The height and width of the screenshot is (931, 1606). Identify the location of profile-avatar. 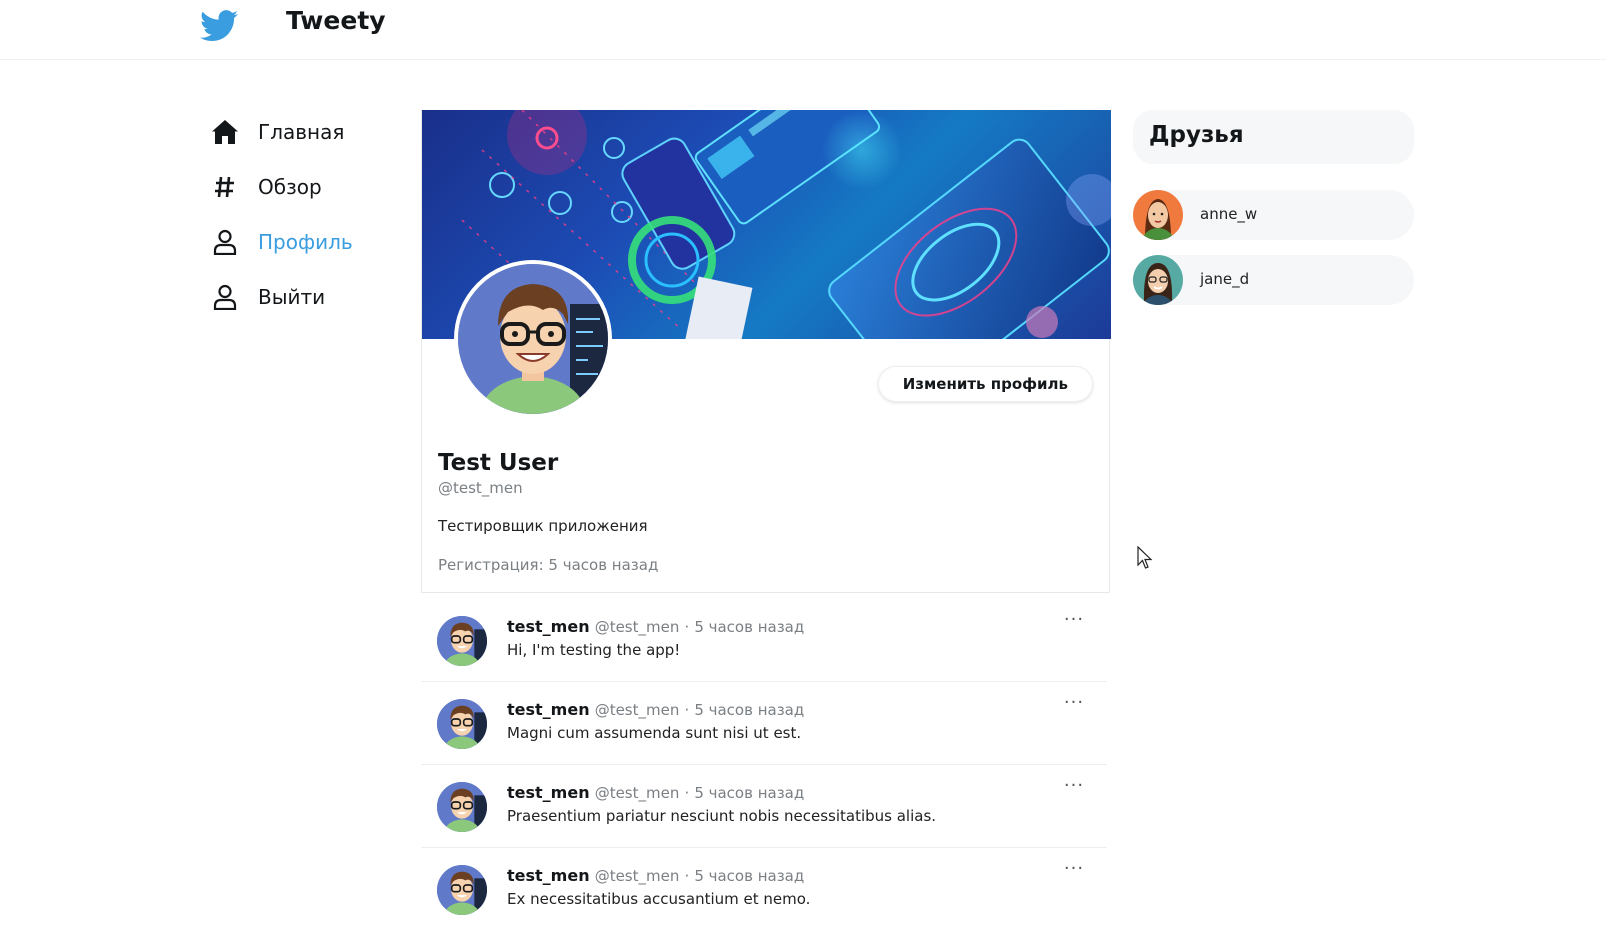
(533, 339).